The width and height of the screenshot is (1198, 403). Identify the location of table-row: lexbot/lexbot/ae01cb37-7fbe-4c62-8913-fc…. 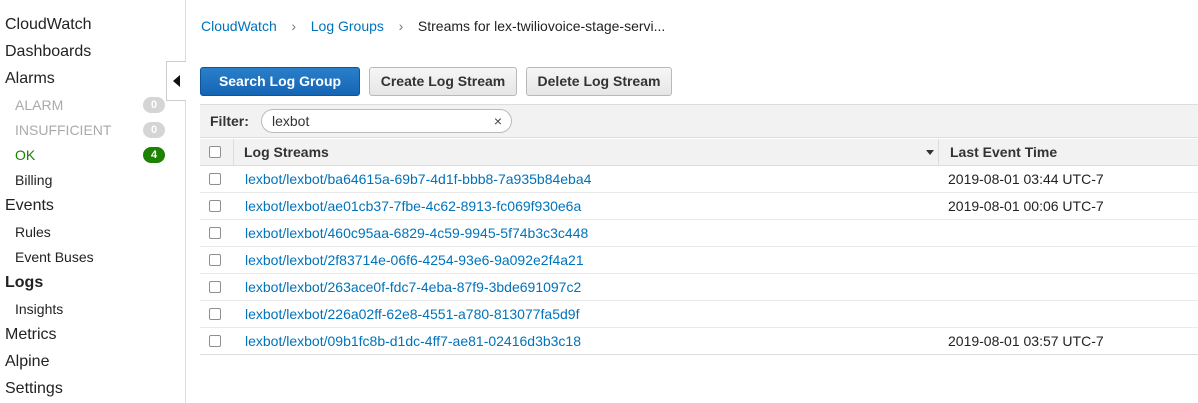
(699, 206).